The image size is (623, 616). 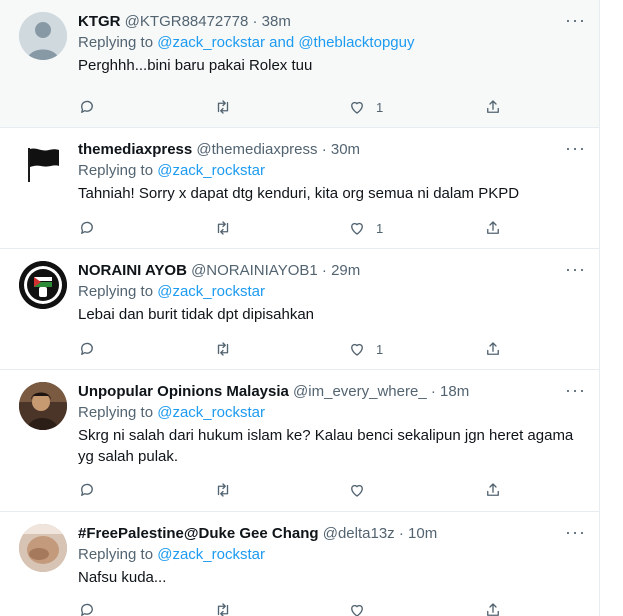 I want to click on tweet-header: KTGR @KTGR88472778 · 38m, so click(x=184, y=22).